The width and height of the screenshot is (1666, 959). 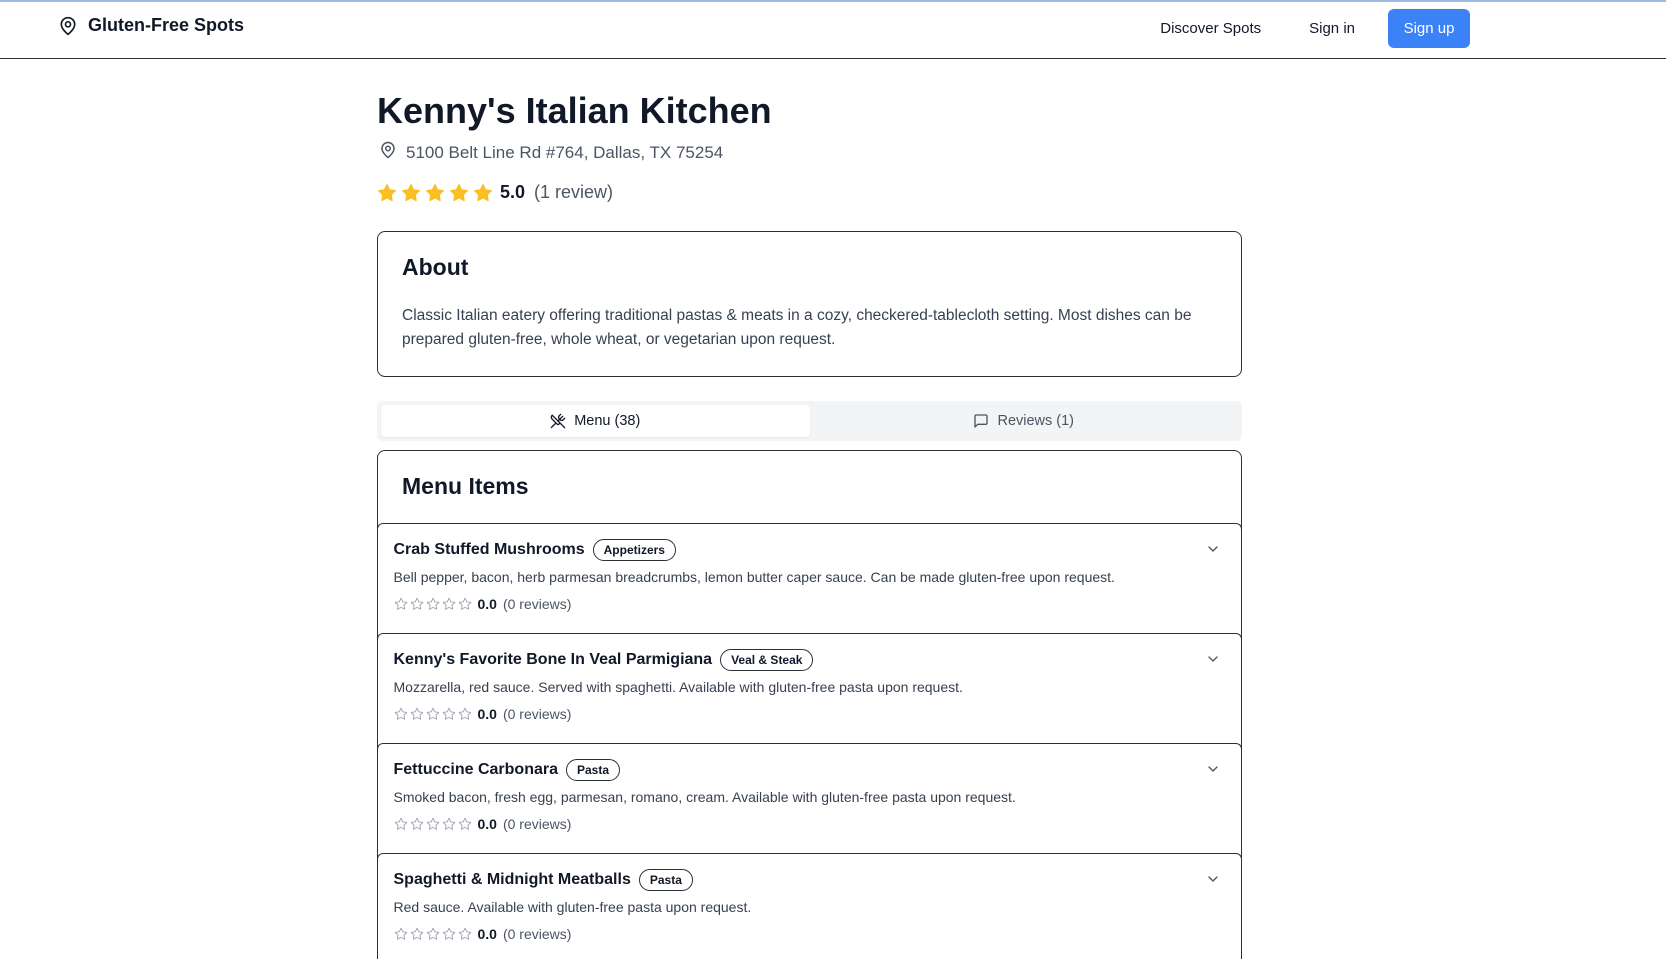 What do you see at coordinates (495, 192) in the screenshot?
I see `restaurant-rating: 5.0 (1 review)` at bounding box center [495, 192].